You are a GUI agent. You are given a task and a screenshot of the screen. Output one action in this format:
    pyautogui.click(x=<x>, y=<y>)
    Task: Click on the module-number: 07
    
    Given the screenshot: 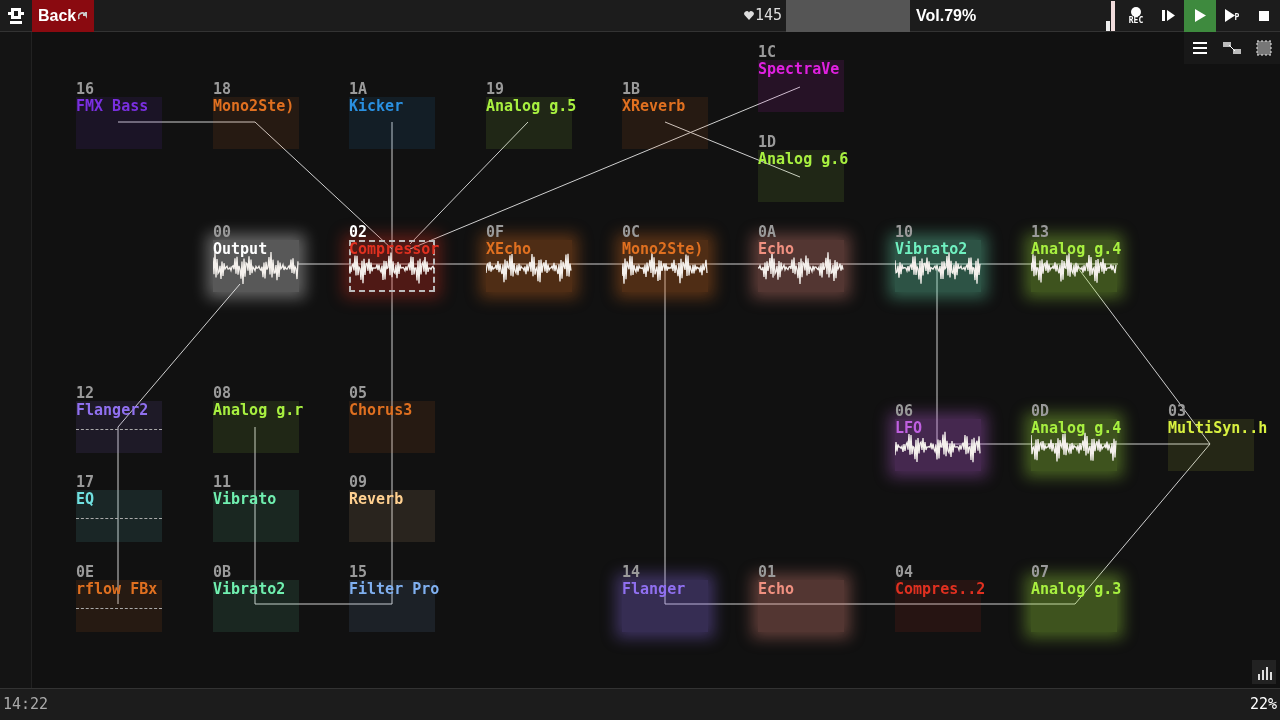 What is the action you would take?
    pyautogui.click(x=1040, y=572)
    